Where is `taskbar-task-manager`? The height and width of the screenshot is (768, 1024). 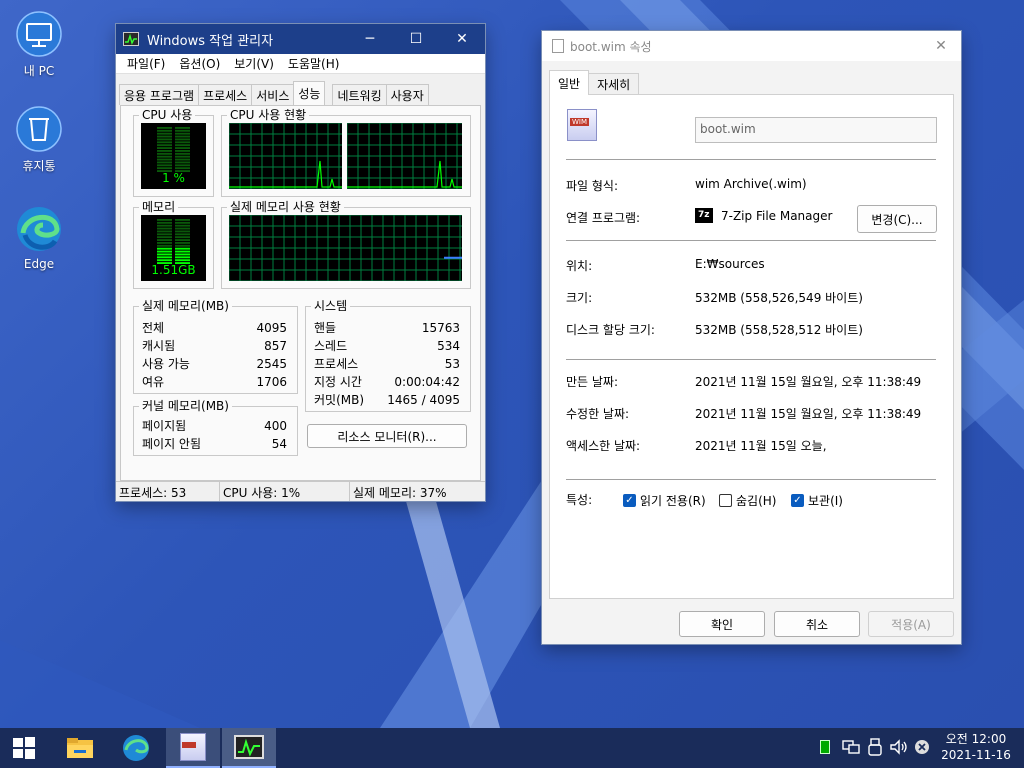 taskbar-task-manager is located at coordinates (249, 748).